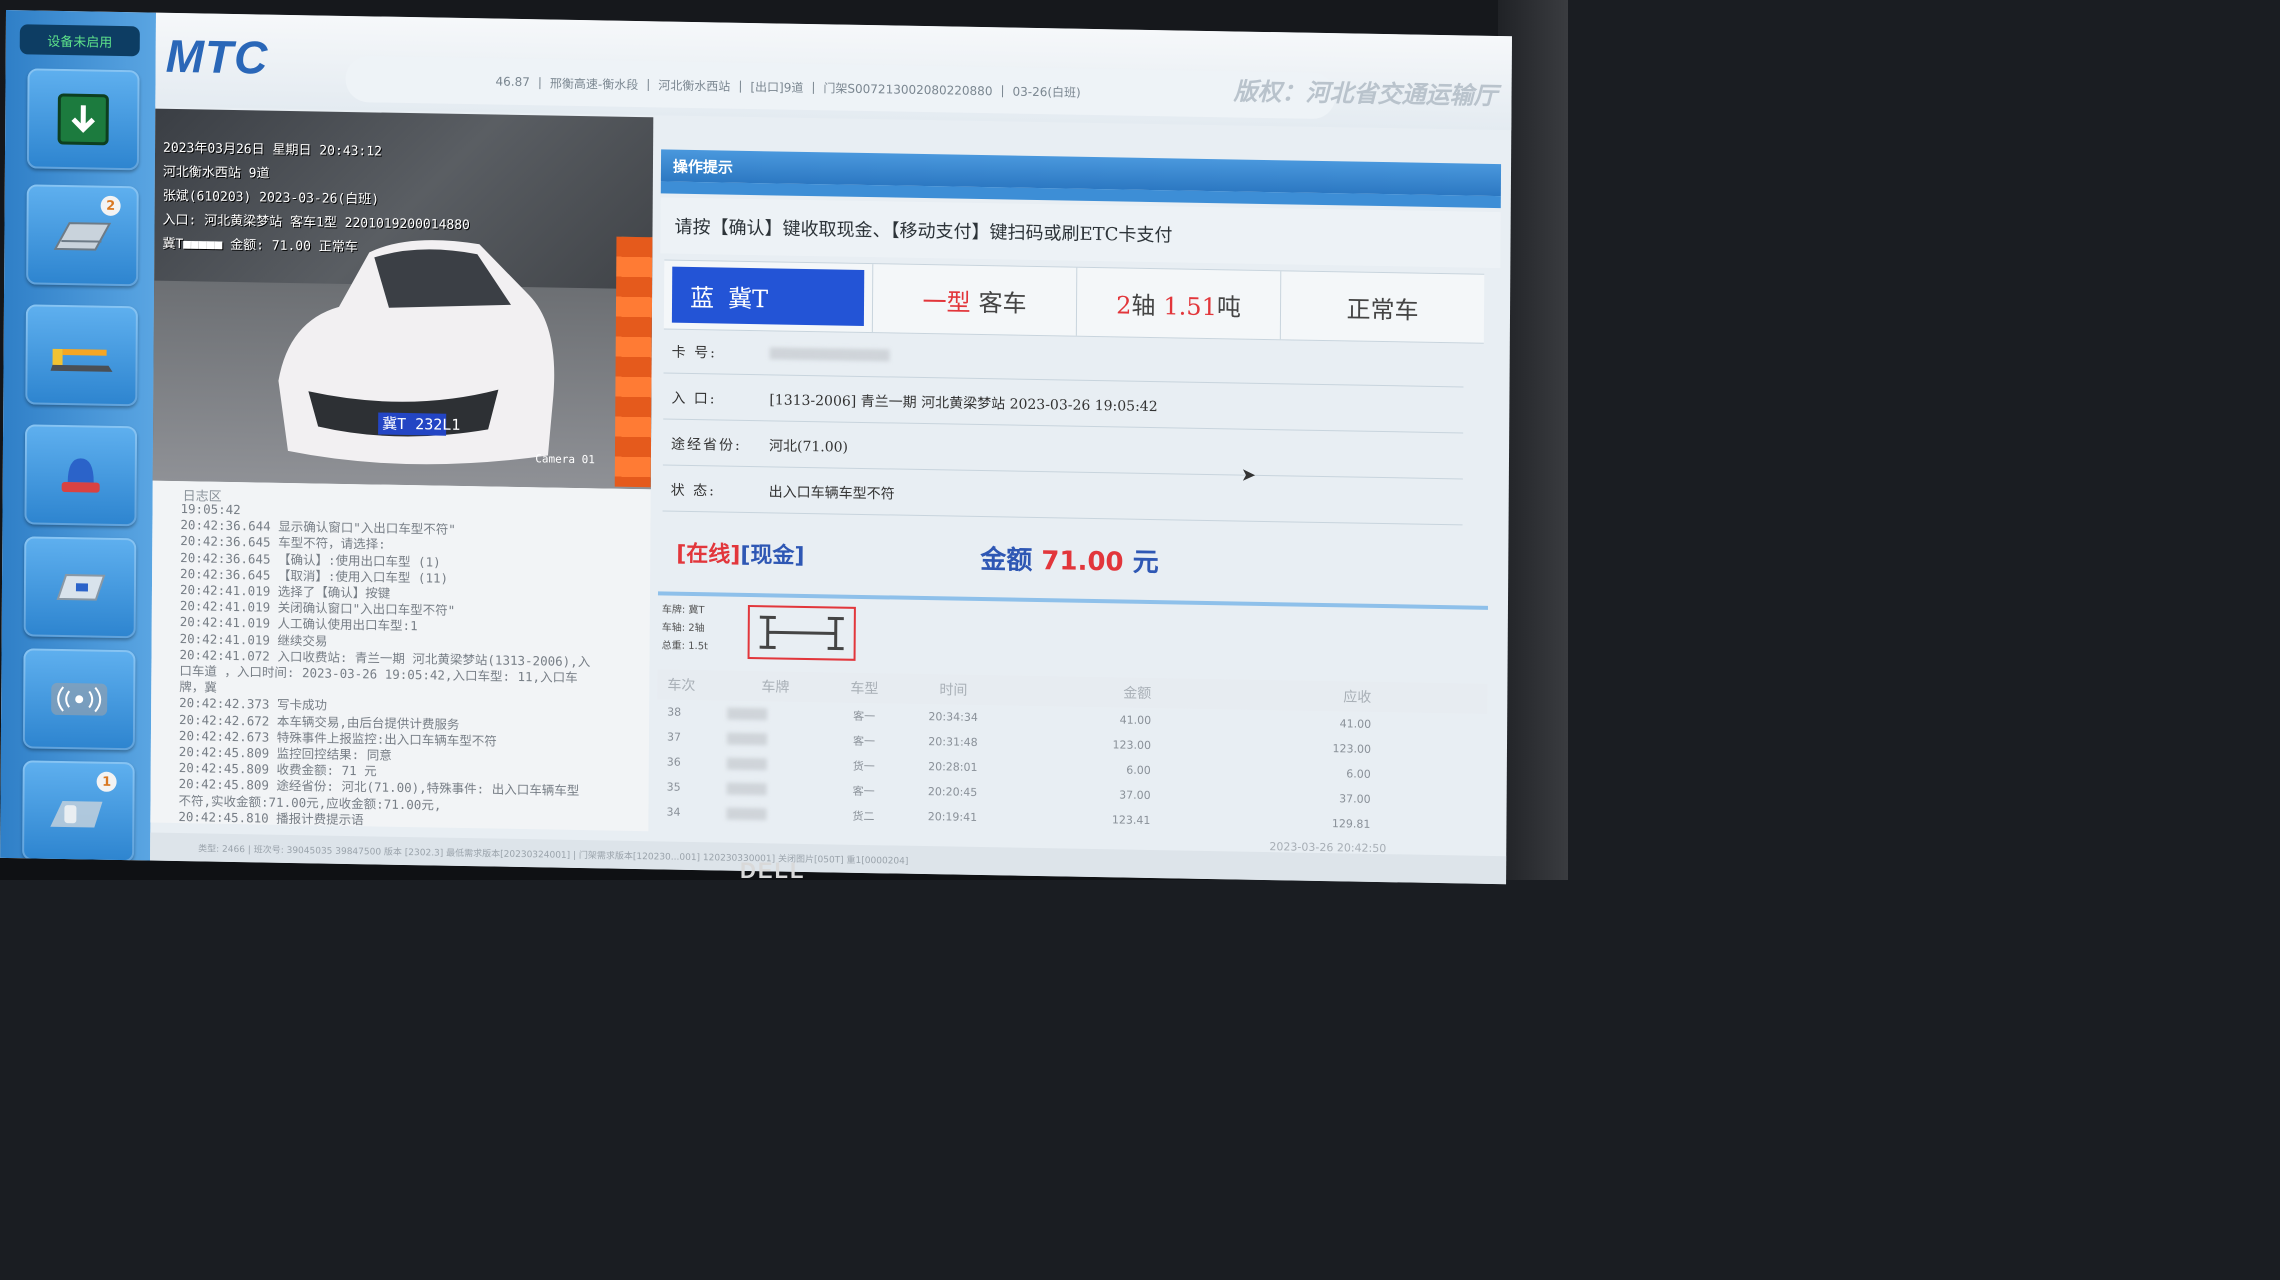 The width and height of the screenshot is (2280, 1280). Describe the element at coordinates (683, 610) in the screenshot. I see `axle-info-plate: 车牌: 冀T` at that location.